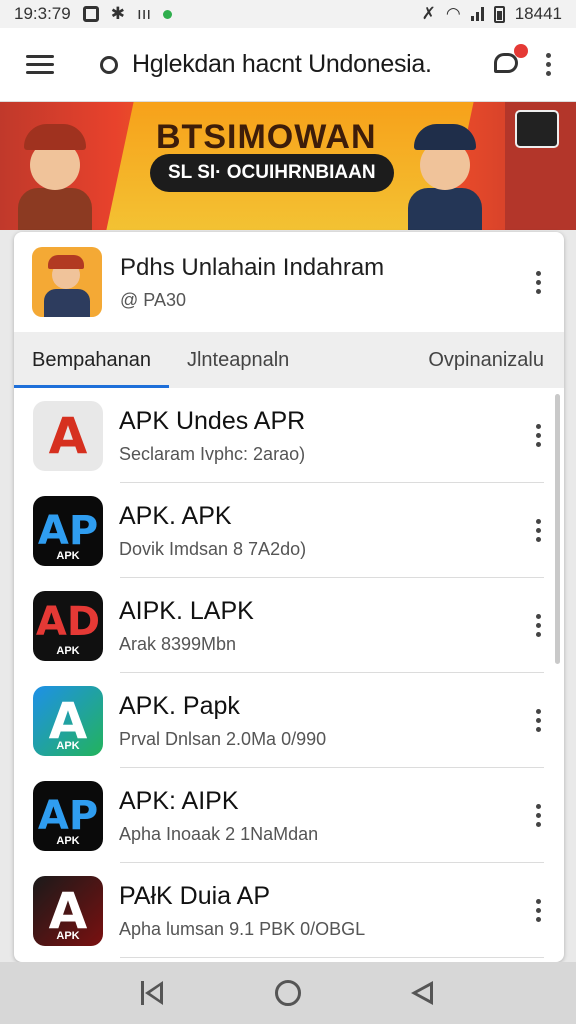 This screenshot has height=1024, width=576. What do you see at coordinates (242, 928) in the screenshot?
I see `app-meta: Apha lumsan 9.1 PBK 0/OBGL` at bounding box center [242, 928].